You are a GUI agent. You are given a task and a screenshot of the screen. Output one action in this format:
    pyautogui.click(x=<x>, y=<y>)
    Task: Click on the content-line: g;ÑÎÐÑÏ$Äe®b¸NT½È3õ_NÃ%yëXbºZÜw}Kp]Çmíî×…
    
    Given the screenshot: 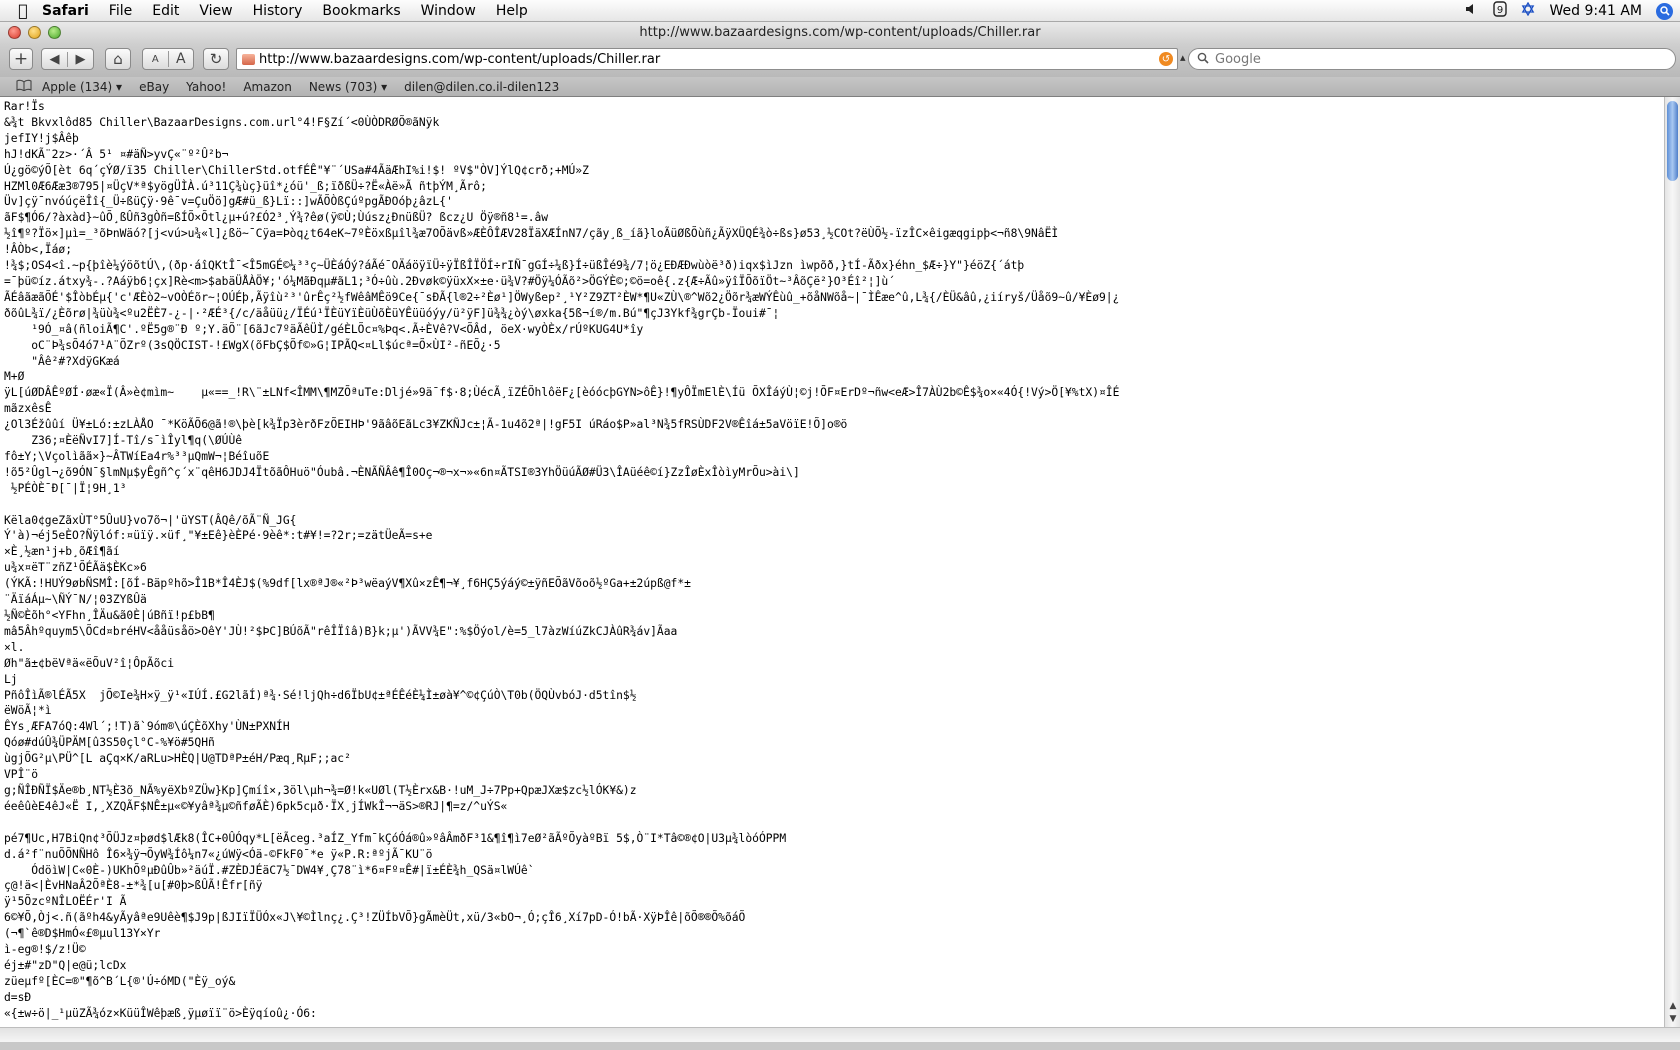 What is the action you would take?
    pyautogui.click(x=320, y=790)
    